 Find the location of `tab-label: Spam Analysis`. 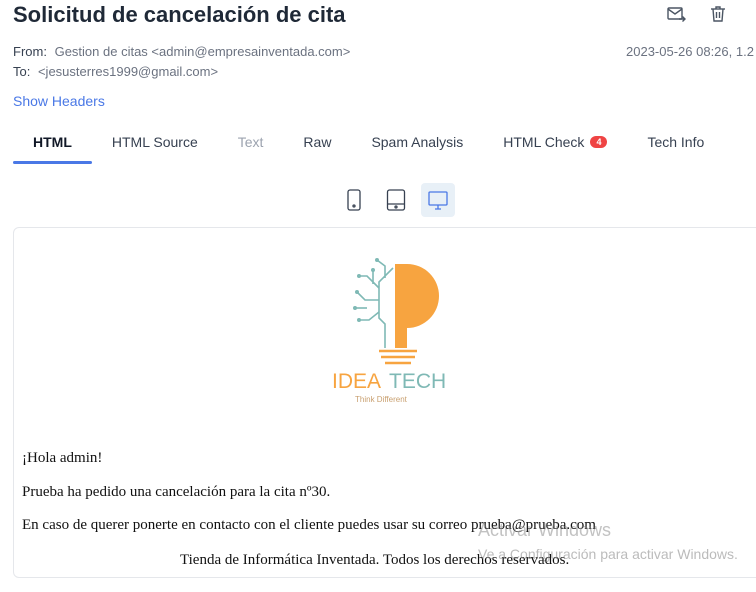

tab-label: Spam Analysis is located at coordinates (417, 142).